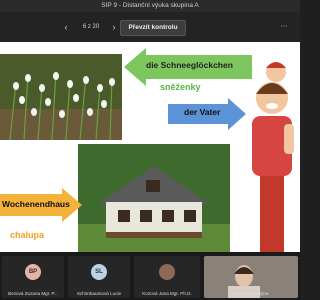 The height and width of the screenshot is (300, 320). Describe the element at coordinates (91, 27) in the screenshot. I see `page-counter: 6 z 20` at that location.